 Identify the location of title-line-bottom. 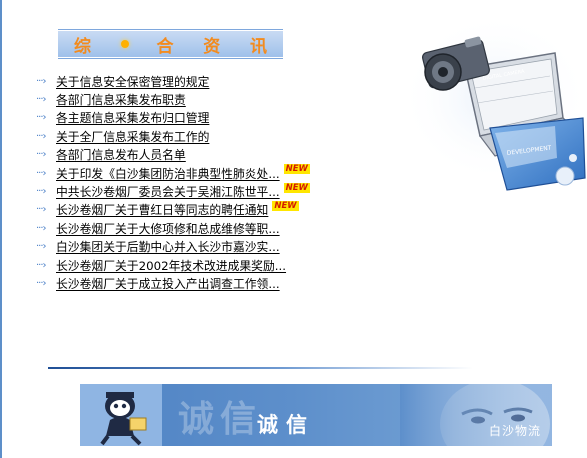
(170, 58).